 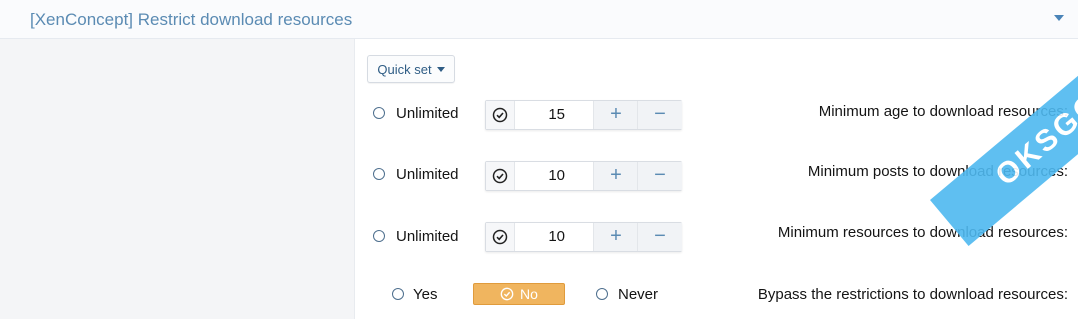 What do you see at coordinates (539, 19) in the screenshot?
I see `section-header: [XenConcept] Restrict download resources` at bounding box center [539, 19].